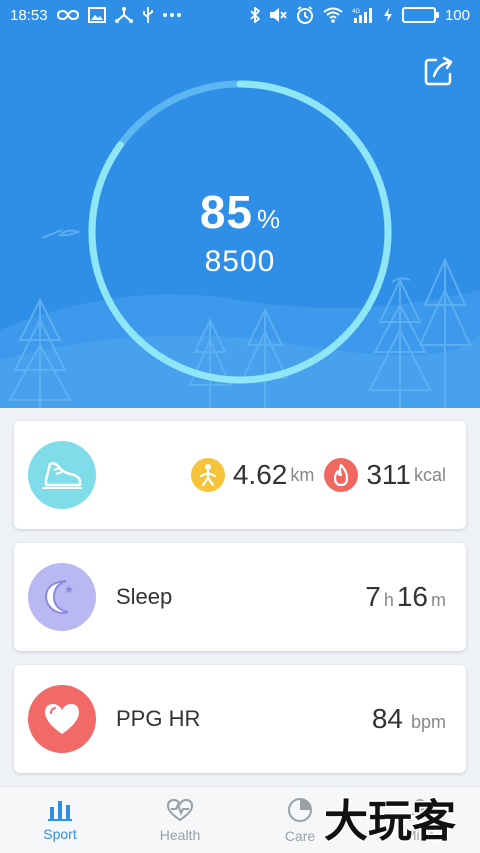 The image size is (480, 853). Describe the element at coordinates (300, 835) in the screenshot. I see `tab-care-label: Care` at that location.